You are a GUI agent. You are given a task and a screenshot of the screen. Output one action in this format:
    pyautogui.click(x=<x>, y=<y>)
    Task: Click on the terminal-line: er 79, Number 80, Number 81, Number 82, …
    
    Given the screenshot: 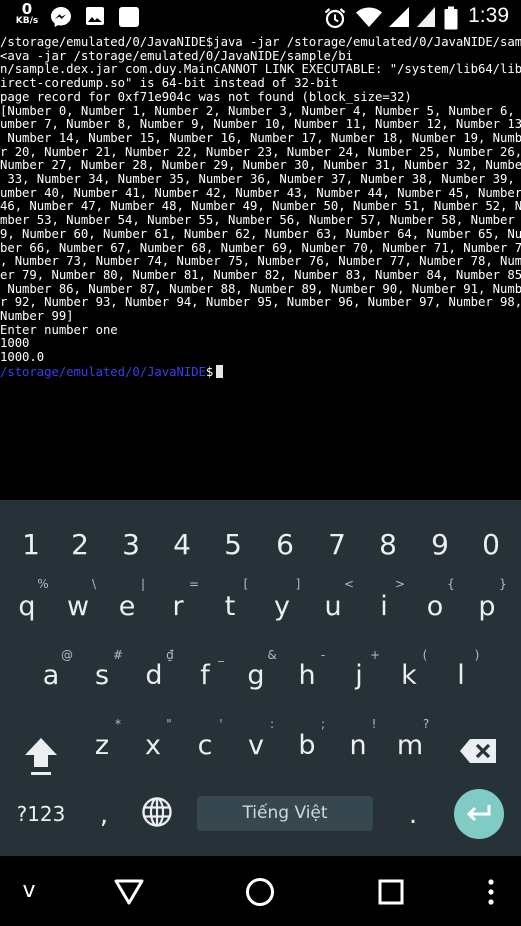 What is the action you would take?
    pyautogui.click(x=260, y=274)
    